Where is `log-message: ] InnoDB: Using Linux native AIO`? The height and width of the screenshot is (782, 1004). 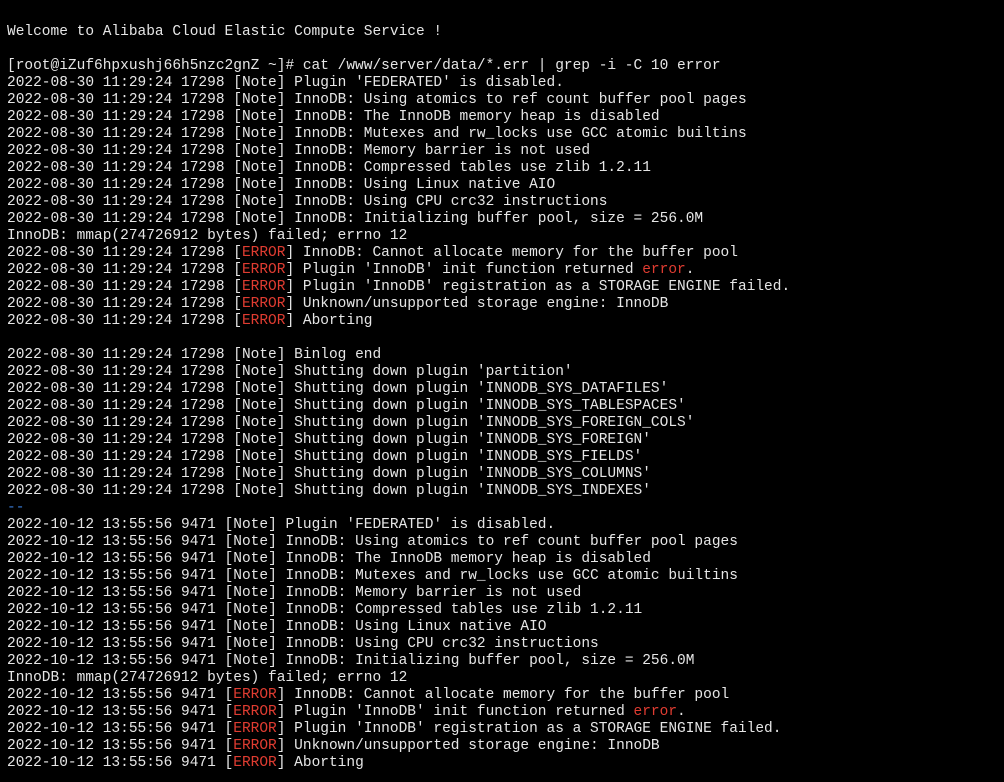 log-message: ] InnoDB: Using Linux native AIO is located at coordinates (416, 185).